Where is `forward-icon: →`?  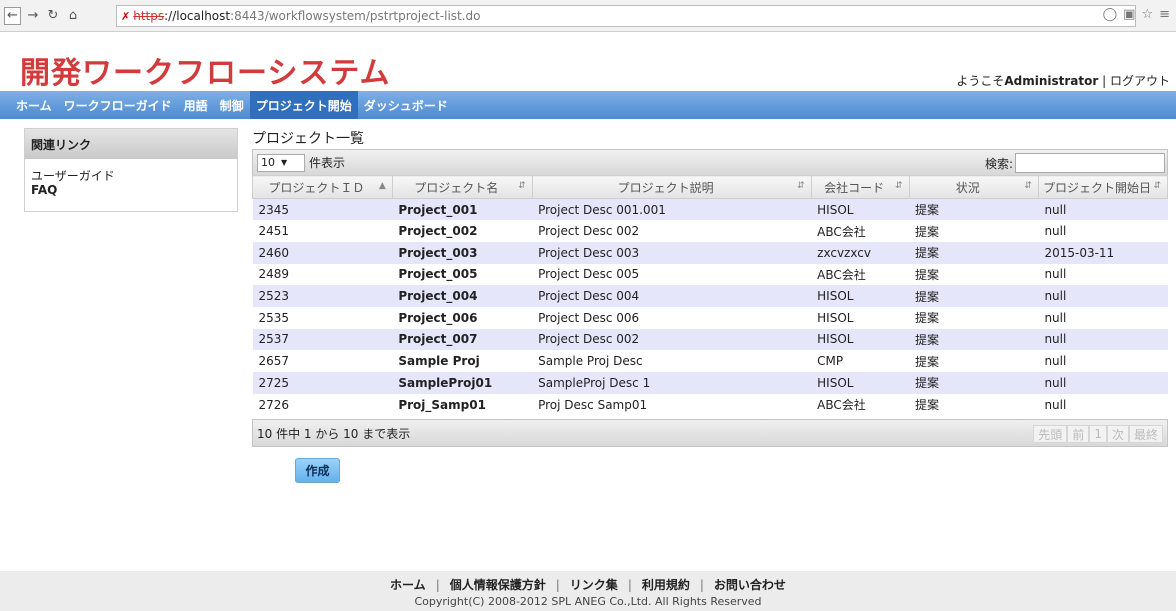 forward-icon: → is located at coordinates (33, 16).